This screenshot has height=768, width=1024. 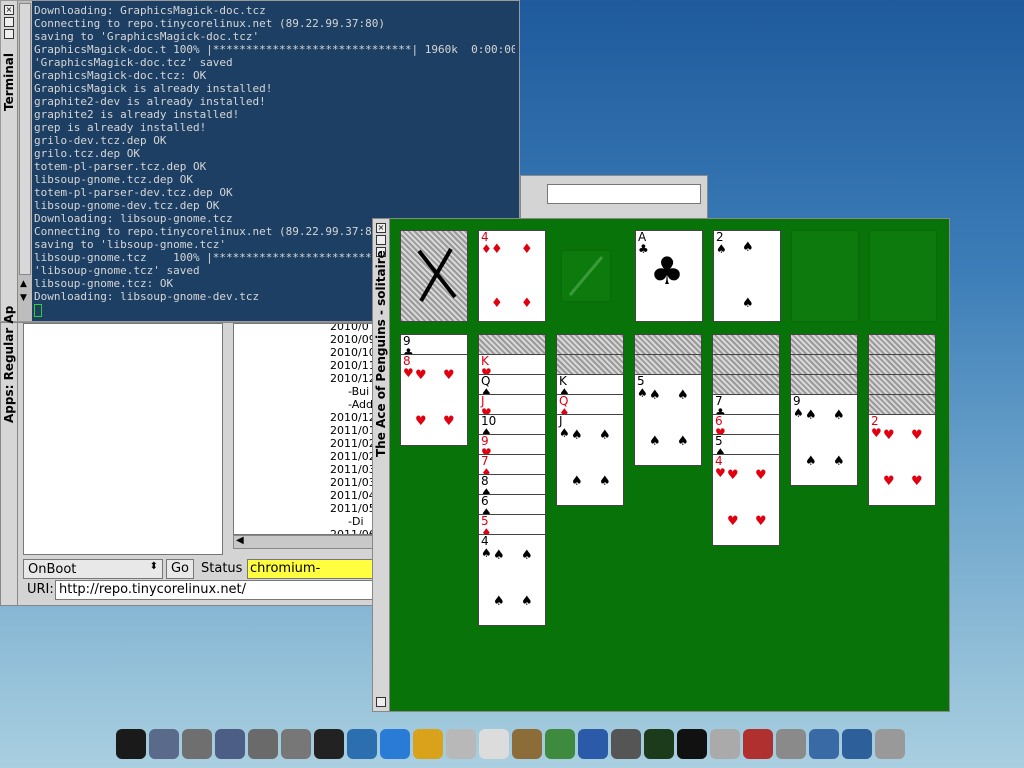 I want to click on wizard-icon, so click(x=428, y=744).